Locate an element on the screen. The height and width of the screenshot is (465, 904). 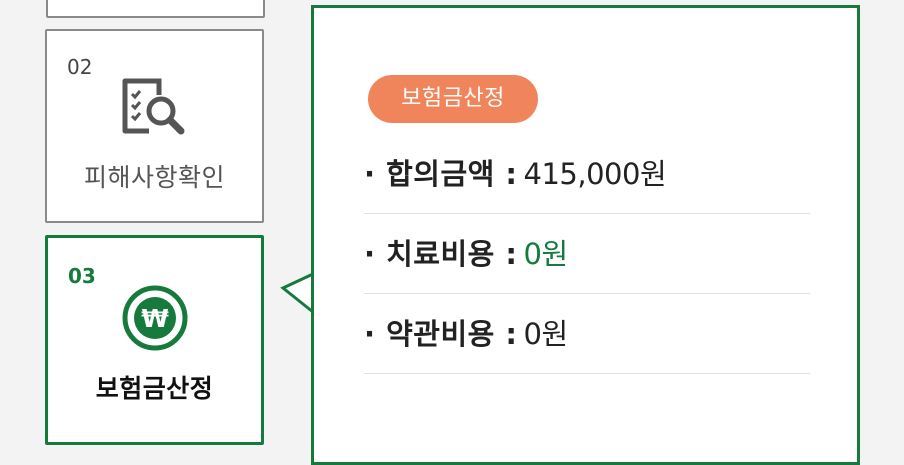
step-number: 03 is located at coordinates (82, 276).